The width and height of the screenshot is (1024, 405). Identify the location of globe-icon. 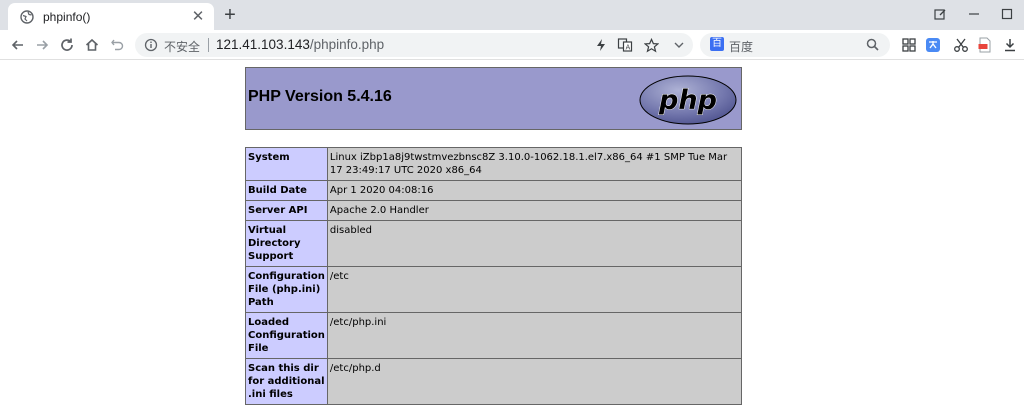
(27, 16).